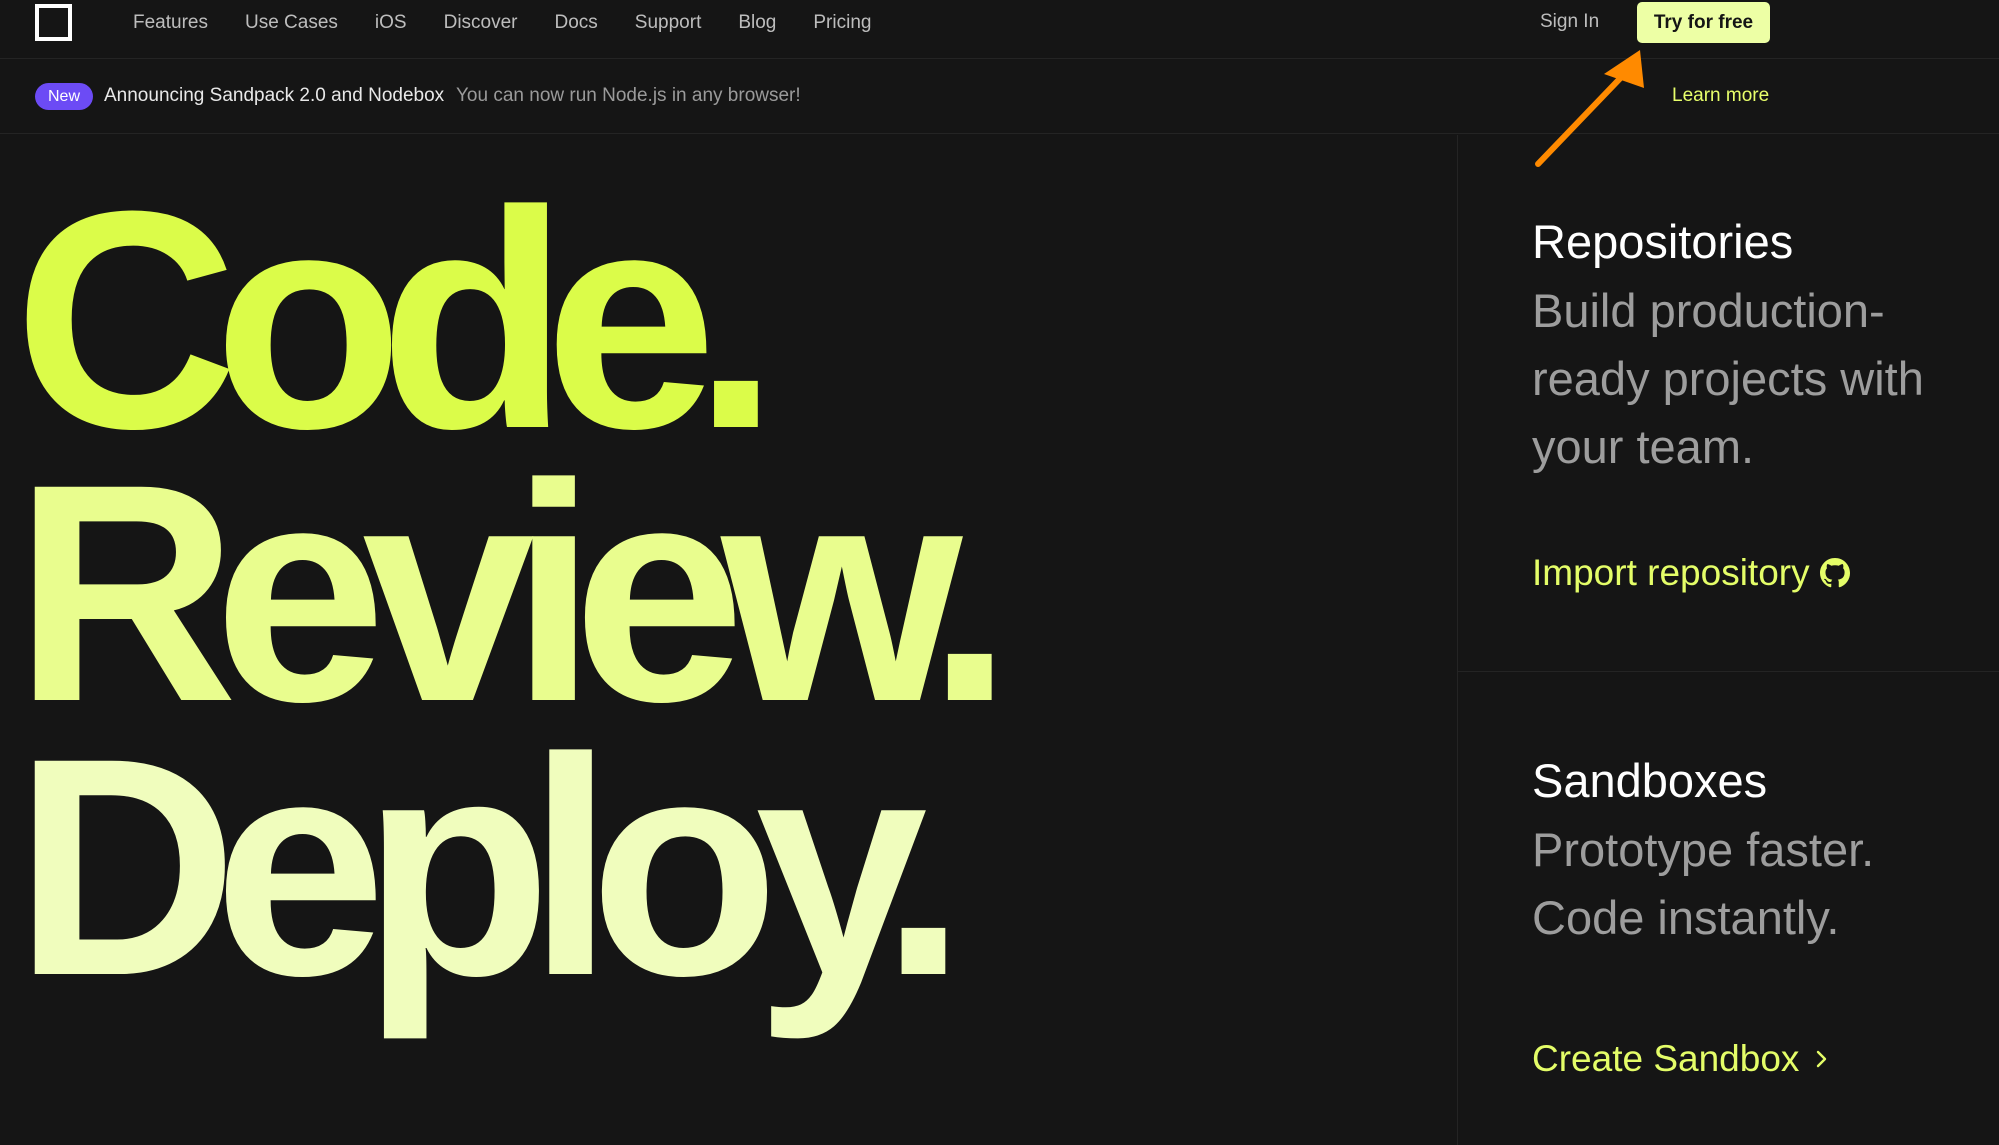 This screenshot has width=1999, height=1145. Describe the element at coordinates (1569, 22) in the screenshot. I see `sign-in-link: Sign In` at that location.